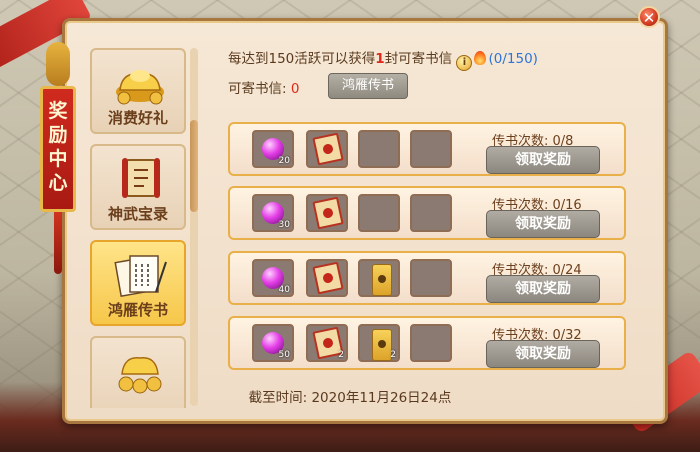 The image size is (700, 452). I want to click on item-count: 30, so click(284, 225).